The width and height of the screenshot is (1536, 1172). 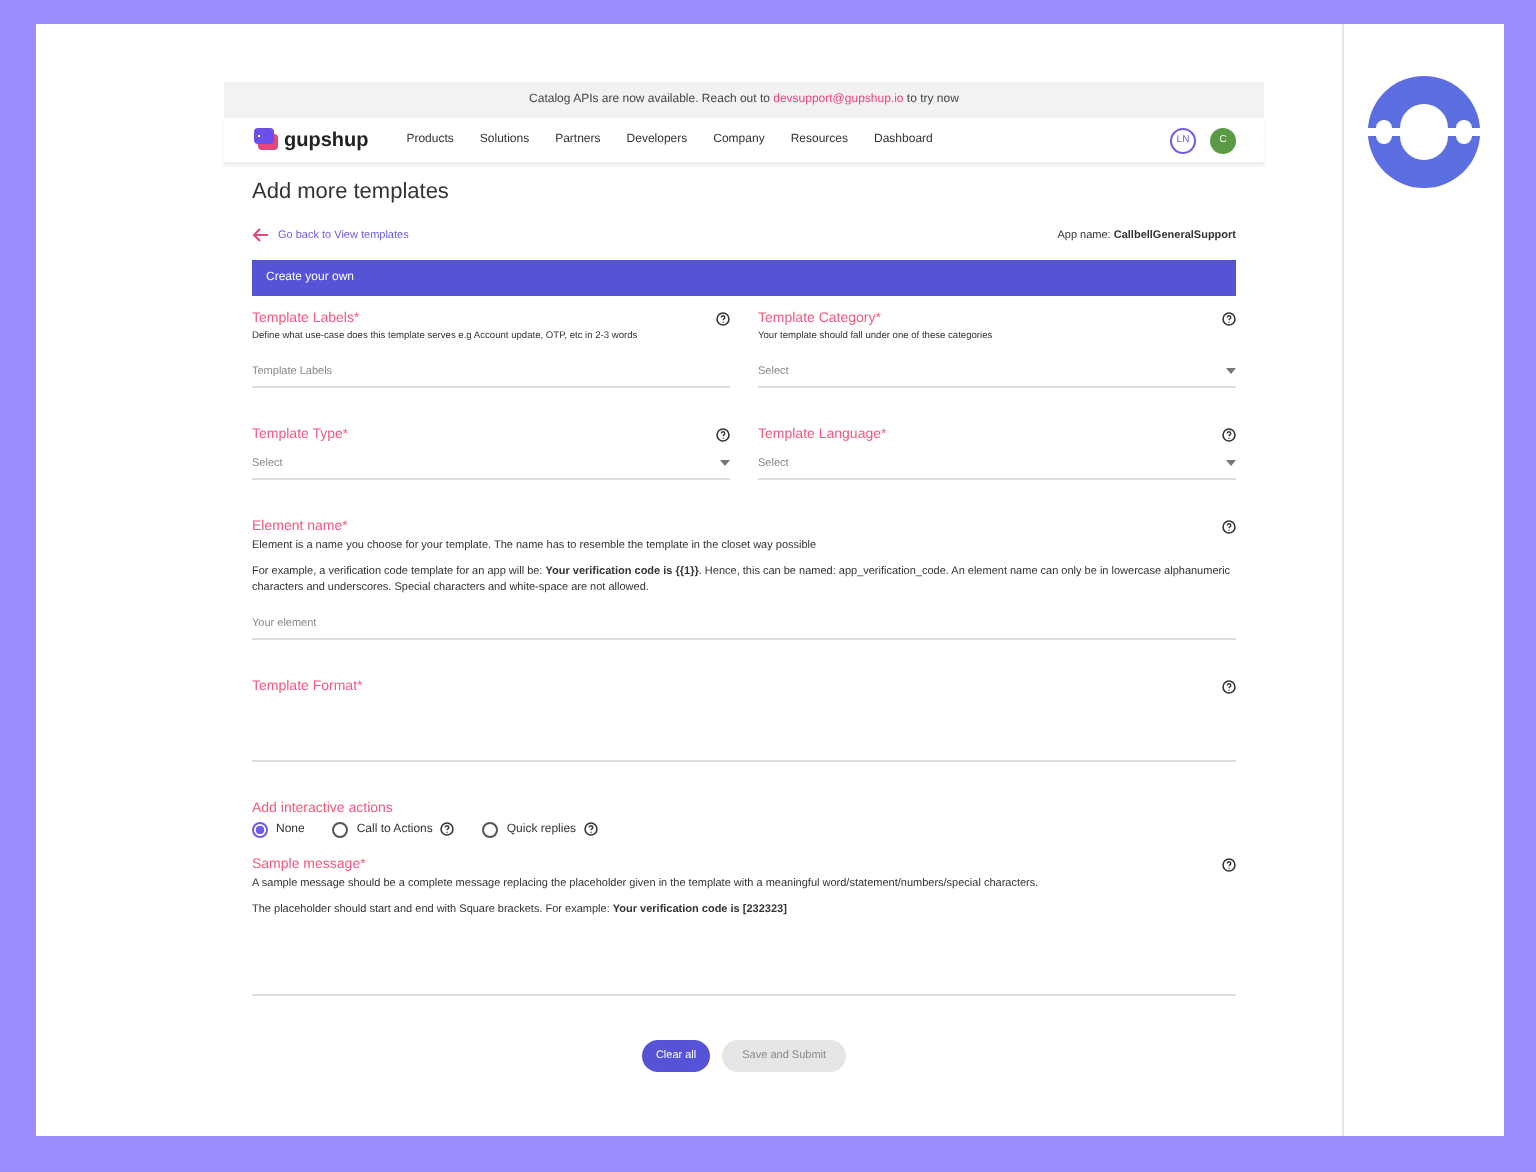 What do you see at coordinates (1424, 132) in the screenshot?
I see `ring-logo-icon` at bounding box center [1424, 132].